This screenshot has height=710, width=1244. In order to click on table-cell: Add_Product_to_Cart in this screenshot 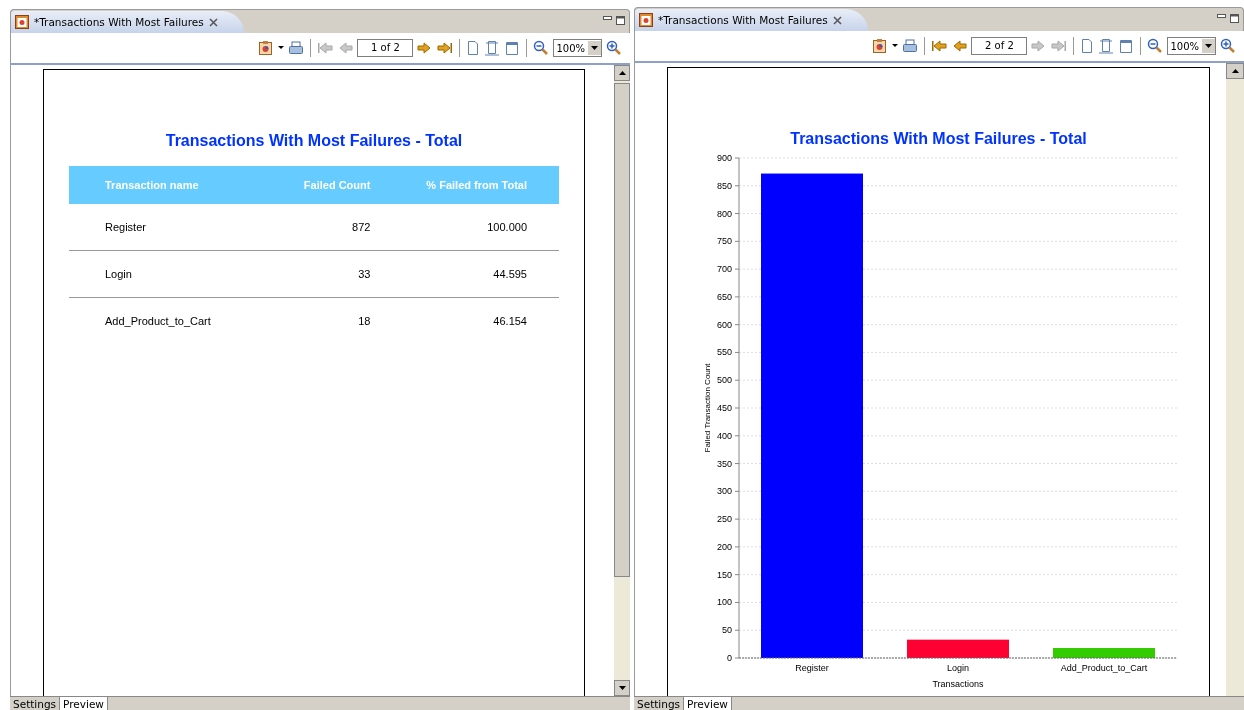, I will do `click(169, 320)`.